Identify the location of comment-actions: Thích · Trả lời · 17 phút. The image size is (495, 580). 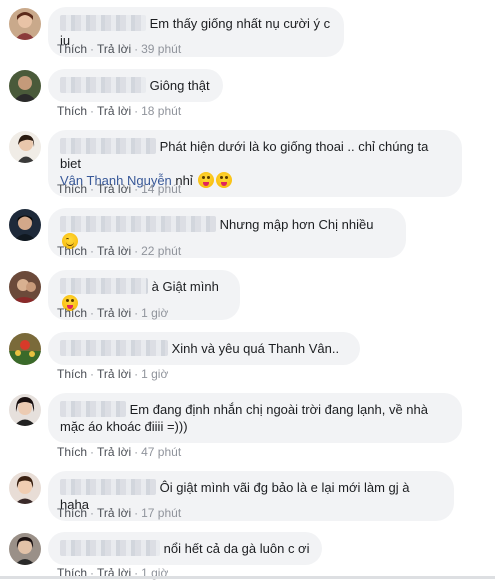
(119, 513).